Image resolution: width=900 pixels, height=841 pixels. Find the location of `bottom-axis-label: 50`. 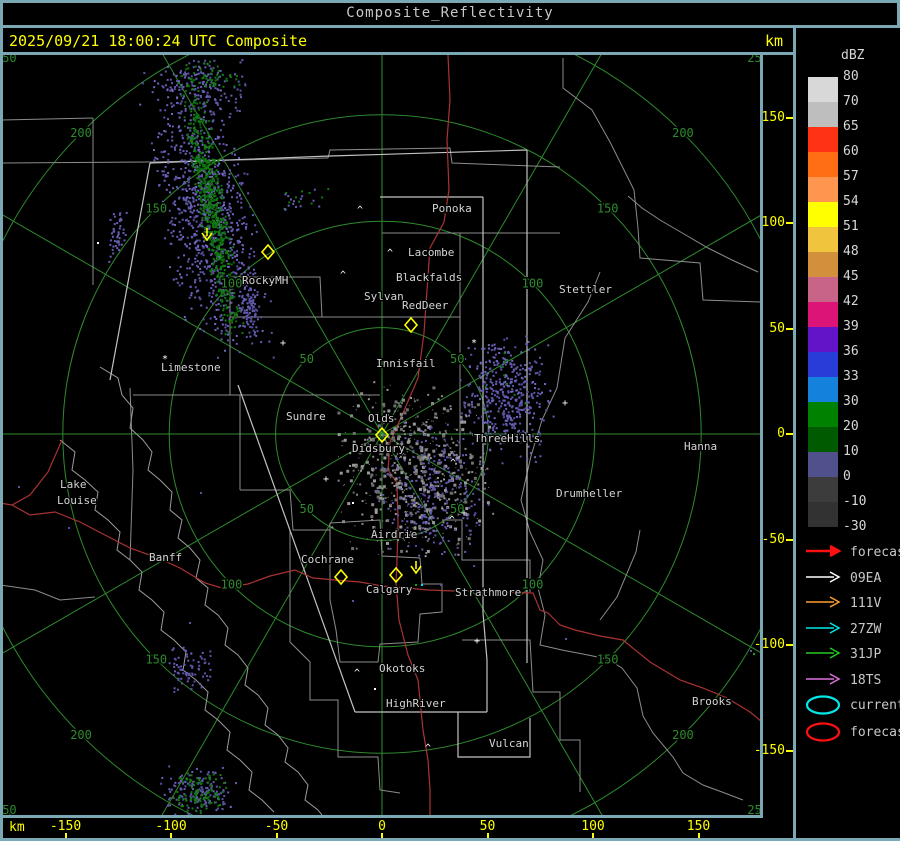

bottom-axis-label: 50 is located at coordinates (487, 826).